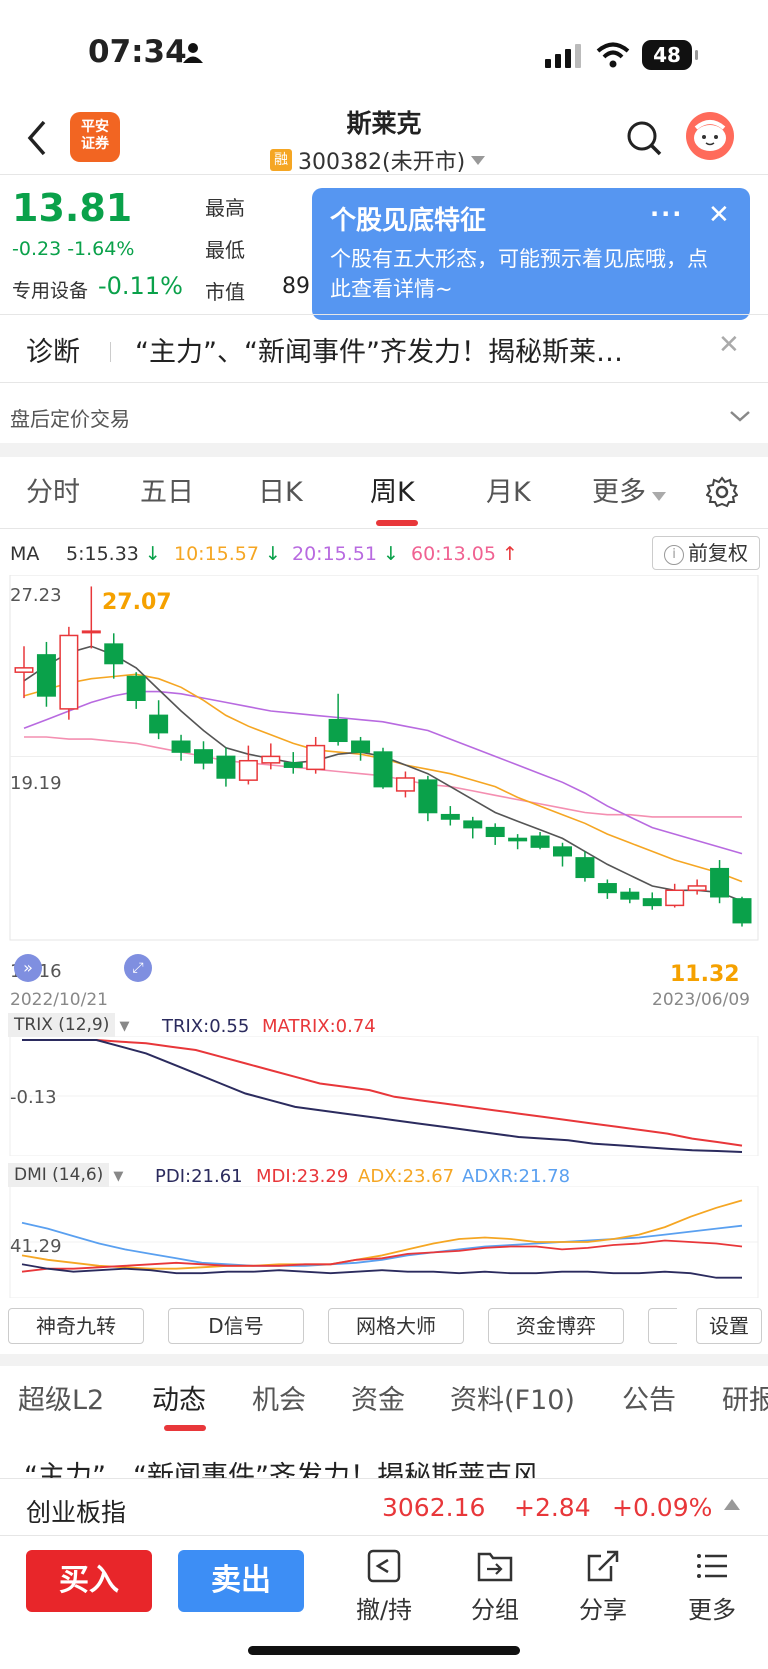  What do you see at coordinates (199, 1176) in the screenshot?
I see `pdi-value: PDI:21.61` at bounding box center [199, 1176].